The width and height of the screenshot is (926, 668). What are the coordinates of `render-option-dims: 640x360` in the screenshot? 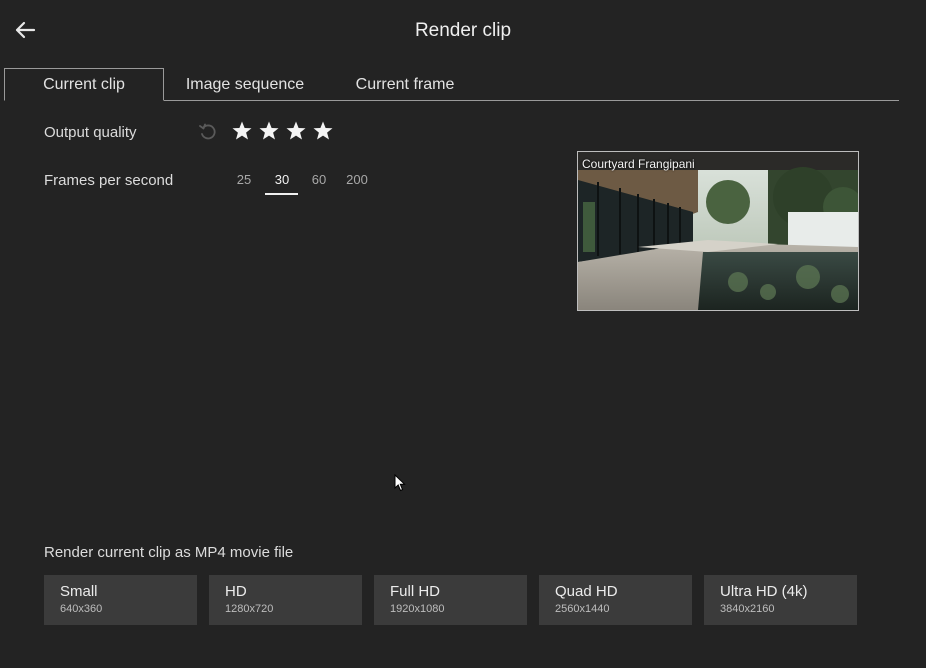 It's located at (81, 609).